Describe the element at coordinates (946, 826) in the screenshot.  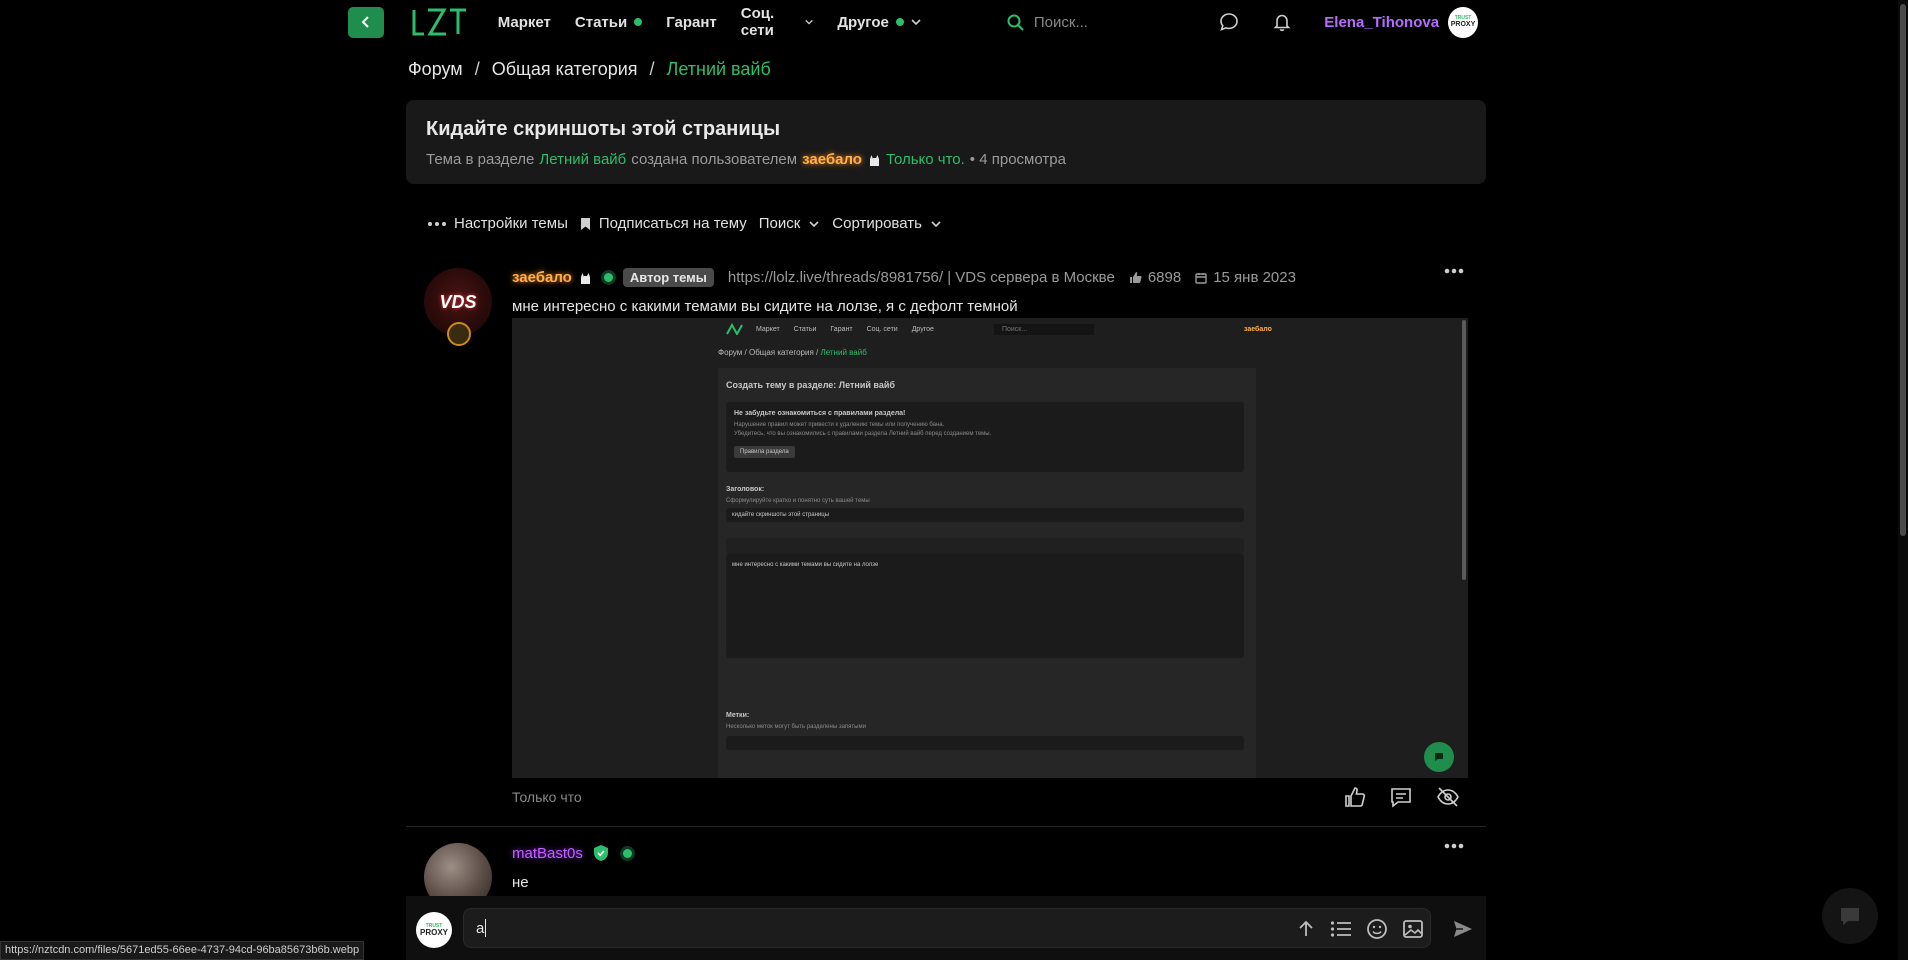
I see `post-divider` at that location.